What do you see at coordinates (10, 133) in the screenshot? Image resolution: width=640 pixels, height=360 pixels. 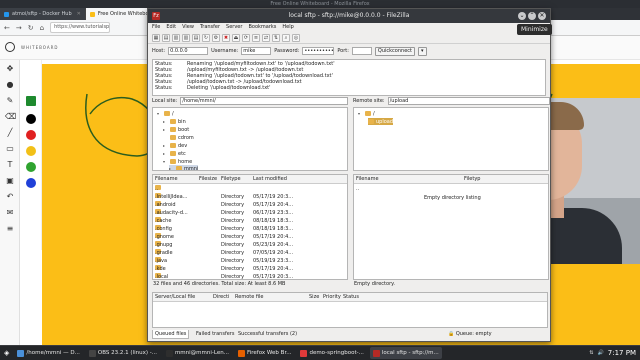 I see `line-tool-icon: ╱` at bounding box center [10, 133].